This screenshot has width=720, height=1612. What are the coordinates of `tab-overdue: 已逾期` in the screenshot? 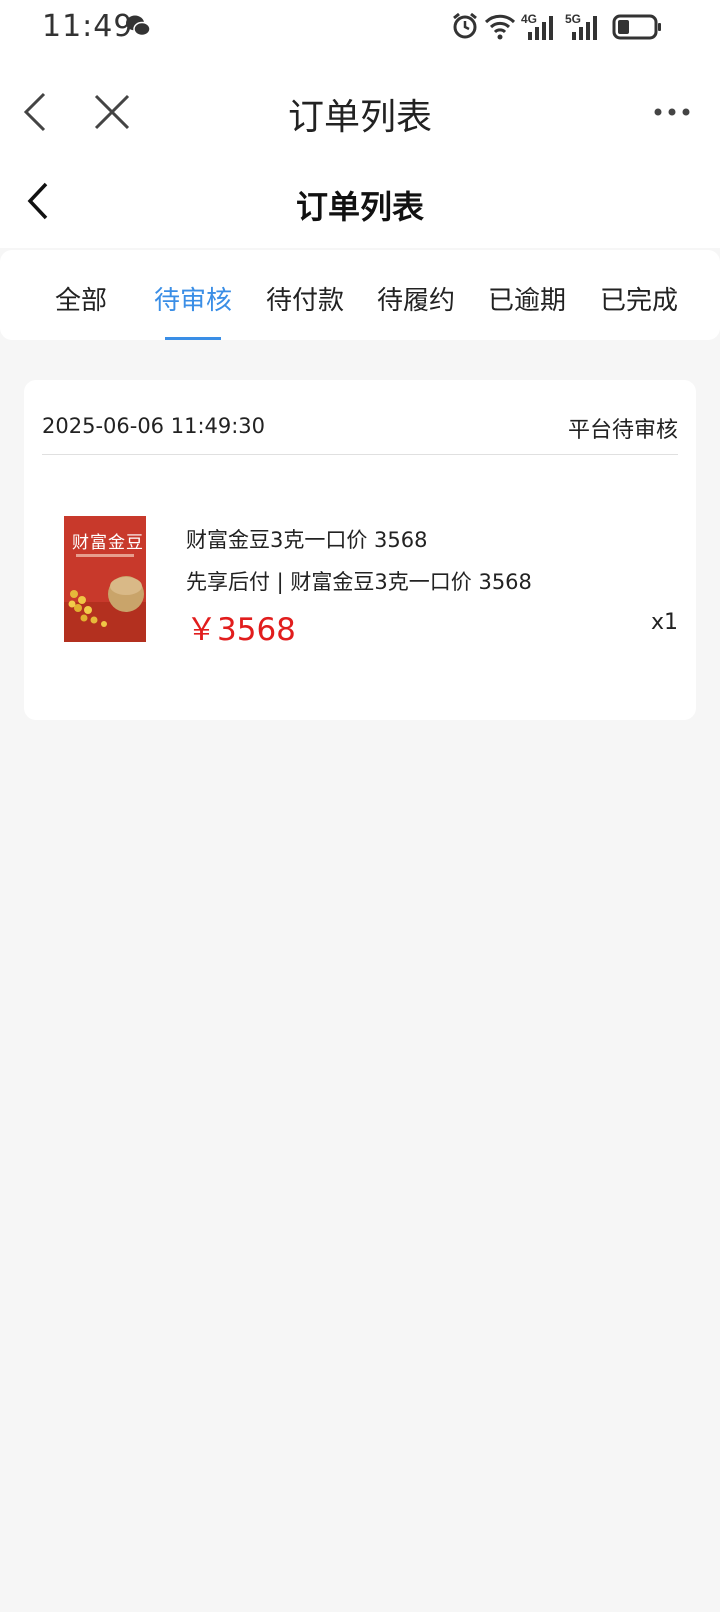 It's located at (527, 298).